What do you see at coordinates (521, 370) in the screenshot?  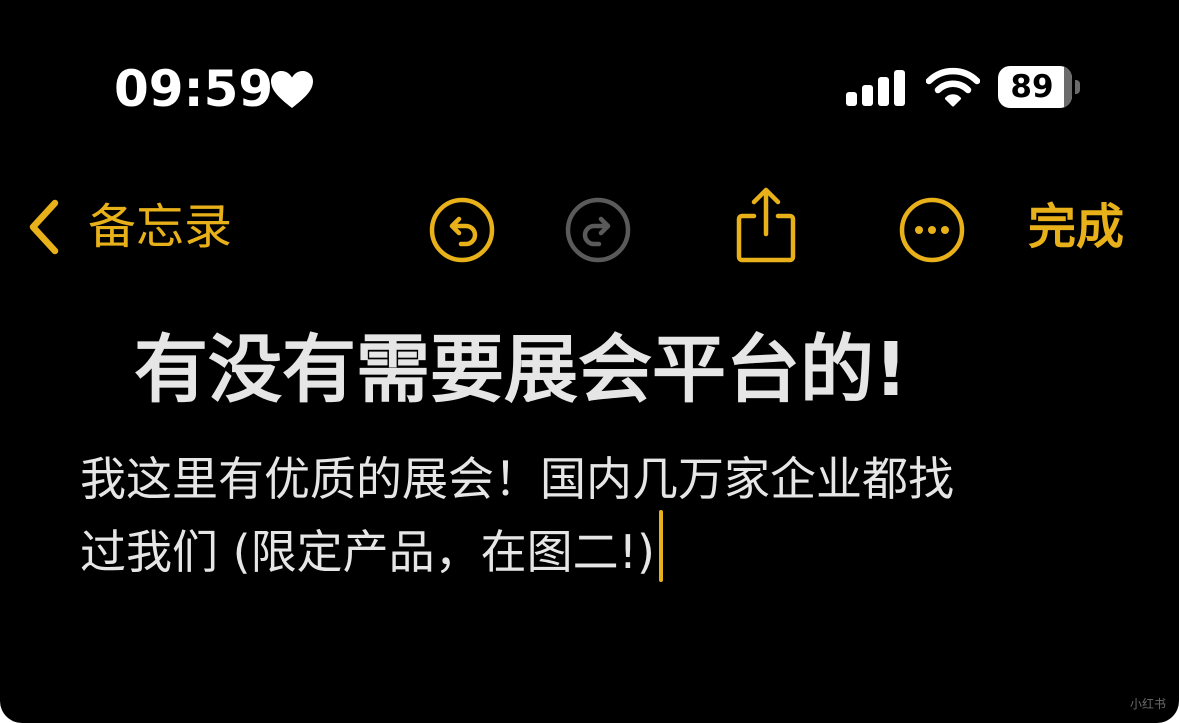 I see `note-title: 有没有需要展会平台的!` at bounding box center [521, 370].